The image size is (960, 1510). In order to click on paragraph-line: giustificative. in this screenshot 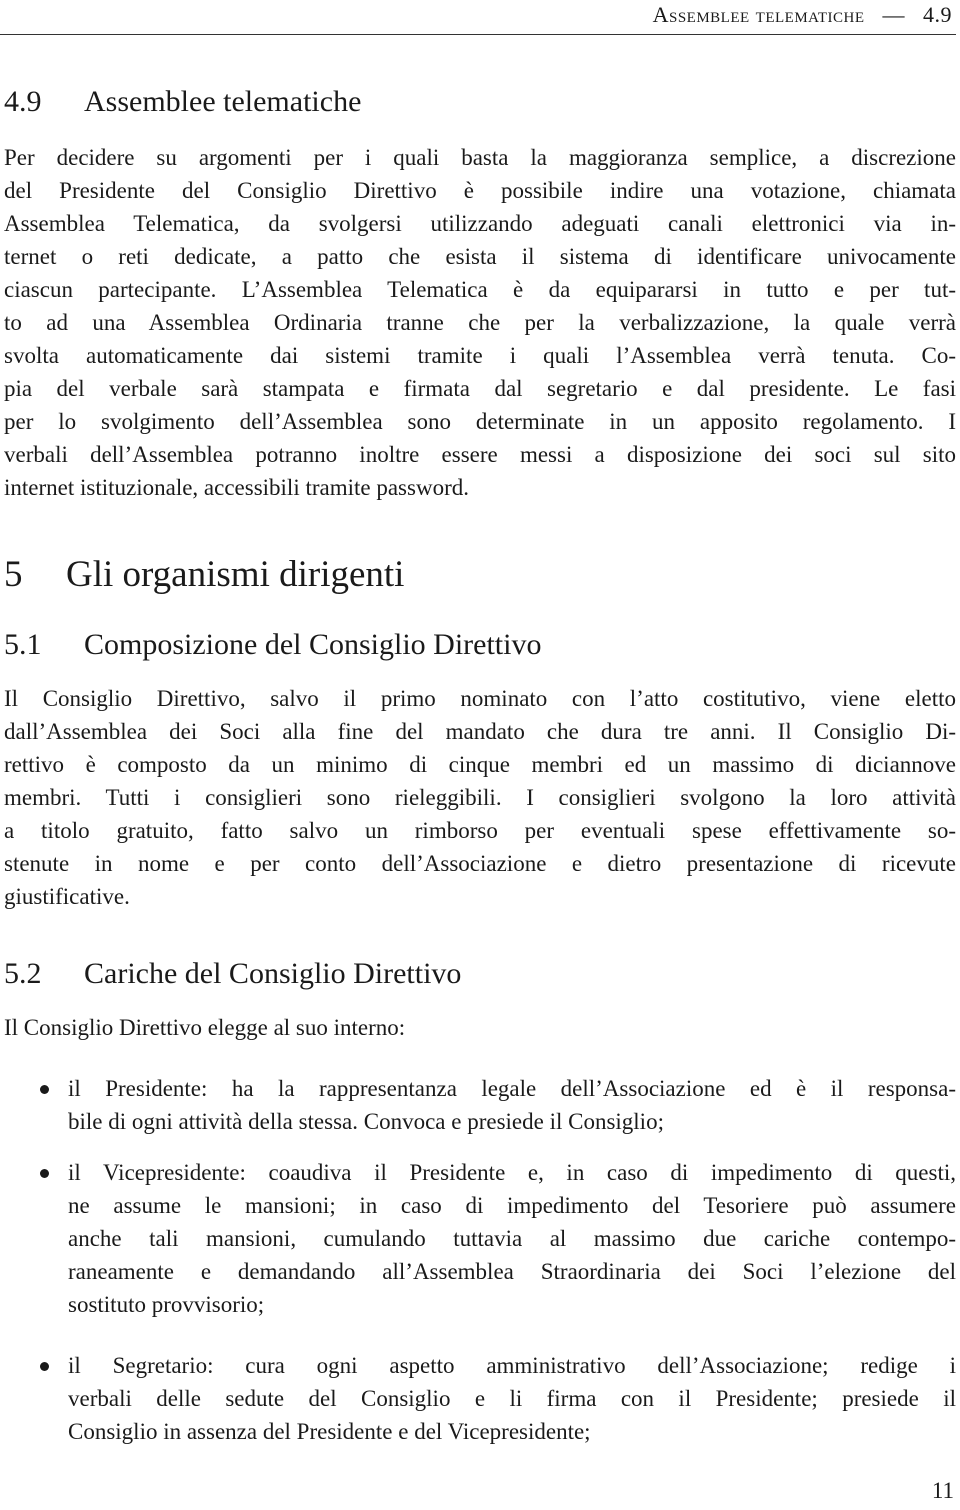, I will do `click(67, 896)`.